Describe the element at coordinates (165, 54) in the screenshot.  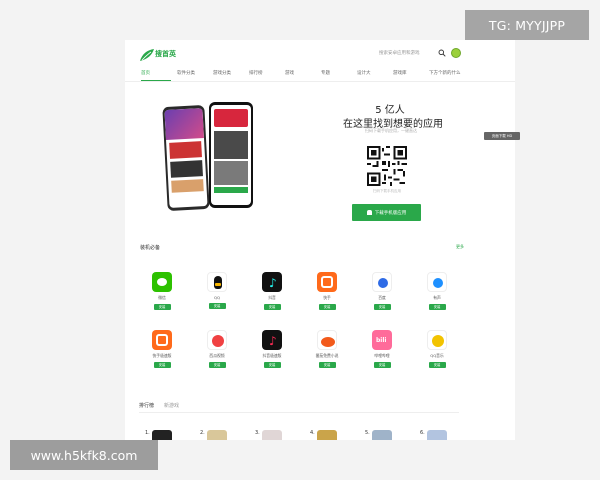
I see `brand-name: 搜首英` at that location.